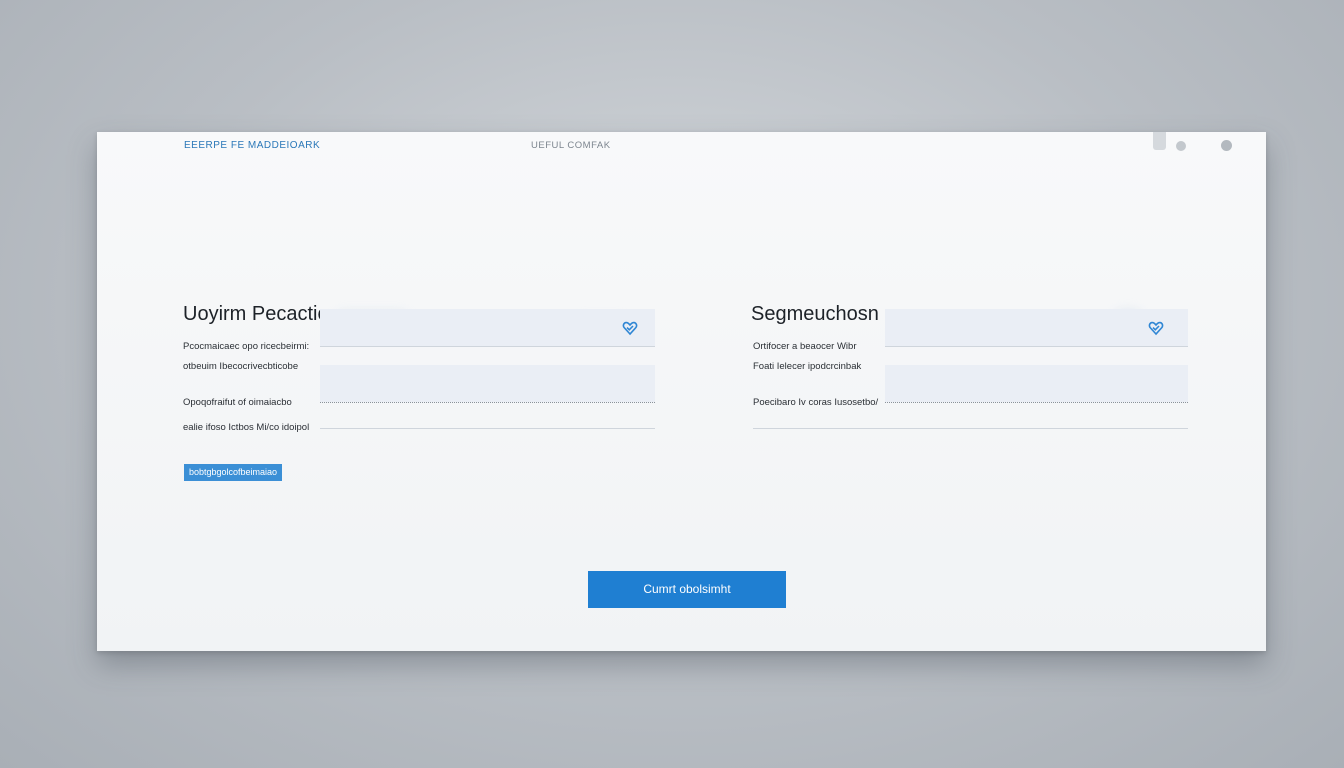  I want to click on right-section-title: Segmeuchosn, so click(815, 314).